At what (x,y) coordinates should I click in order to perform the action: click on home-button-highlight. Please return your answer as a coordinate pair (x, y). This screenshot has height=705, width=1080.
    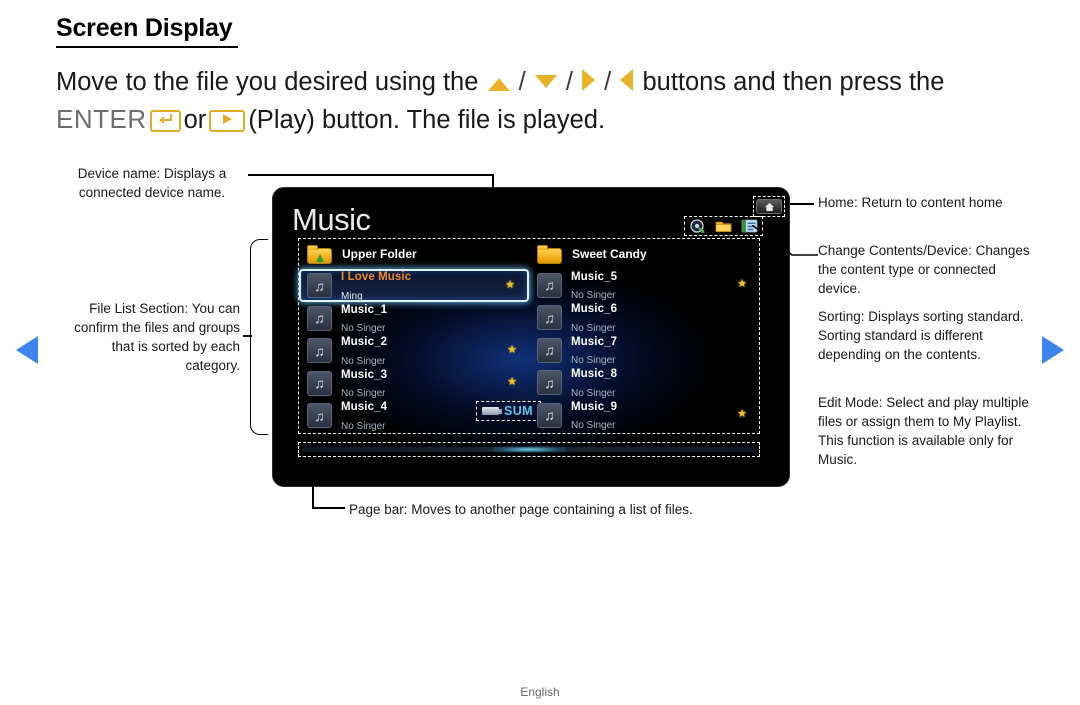
    Looking at the image, I should click on (769, 206).